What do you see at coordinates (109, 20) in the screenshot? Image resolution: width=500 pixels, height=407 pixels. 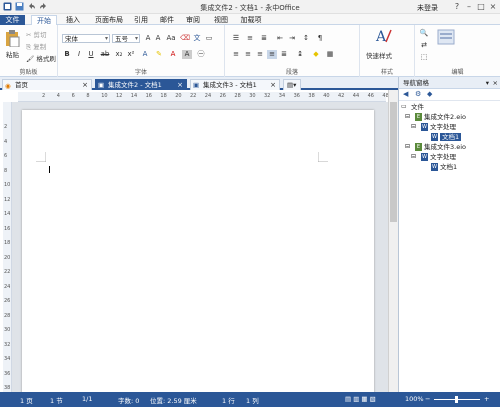 I see `menu-page-layout: 页面布局` at bounding box center [109, 20].